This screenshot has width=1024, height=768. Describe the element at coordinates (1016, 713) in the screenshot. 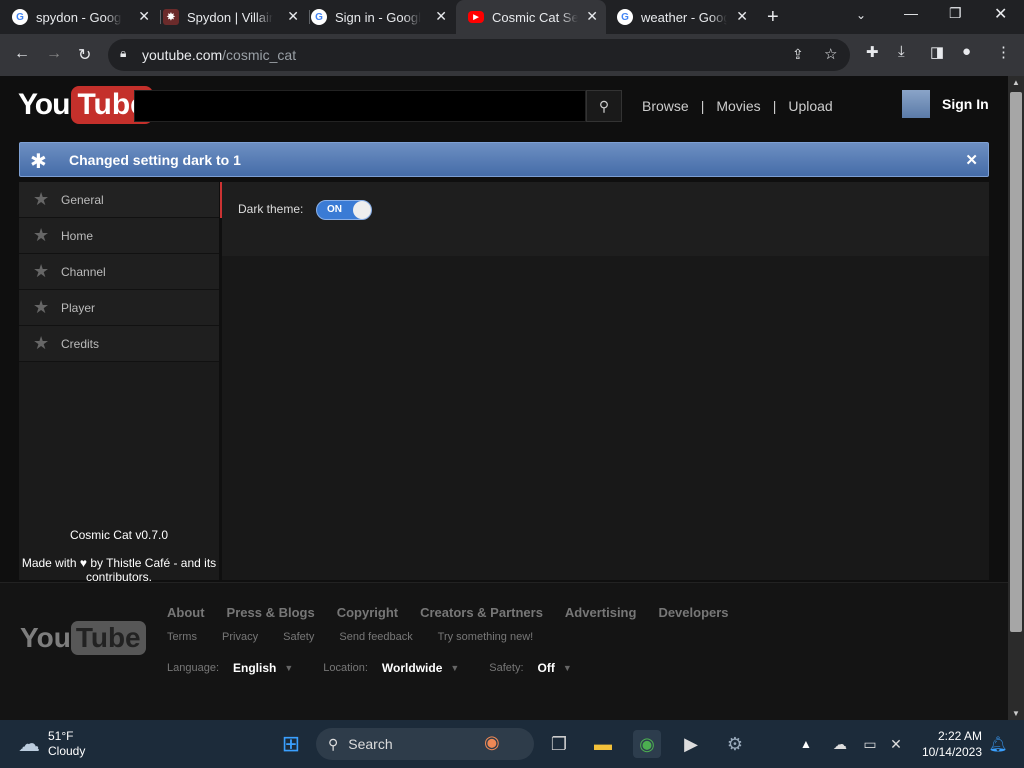

I see `scroll-down-icon: ▼` at that location.